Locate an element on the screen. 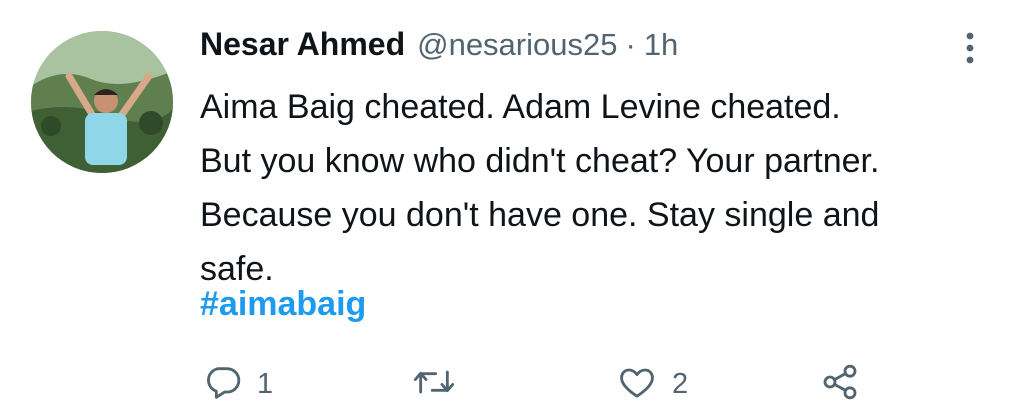 The image size is (1024, 409). like-icon is located at coordinates (637, 384).